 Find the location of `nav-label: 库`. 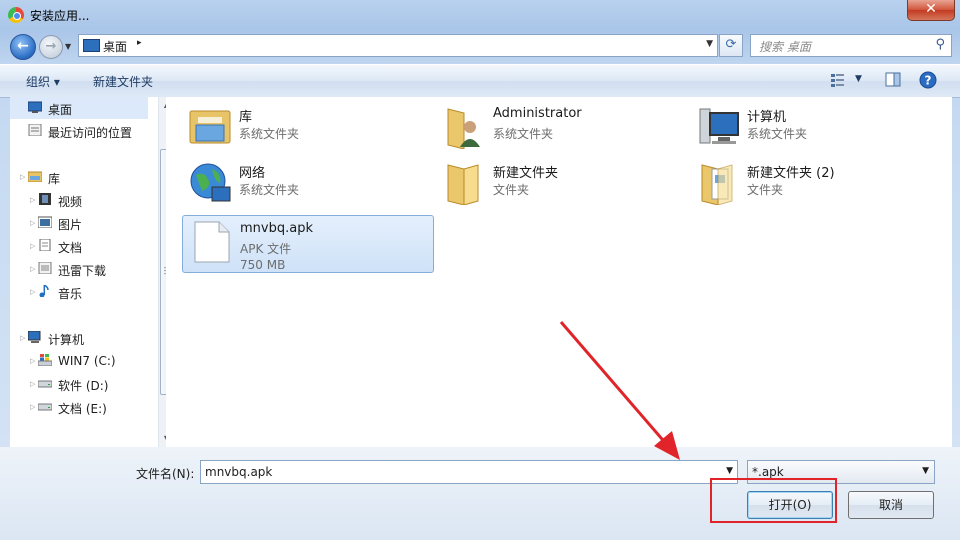

nav-label: 库 is located at coordinates (54, 179).